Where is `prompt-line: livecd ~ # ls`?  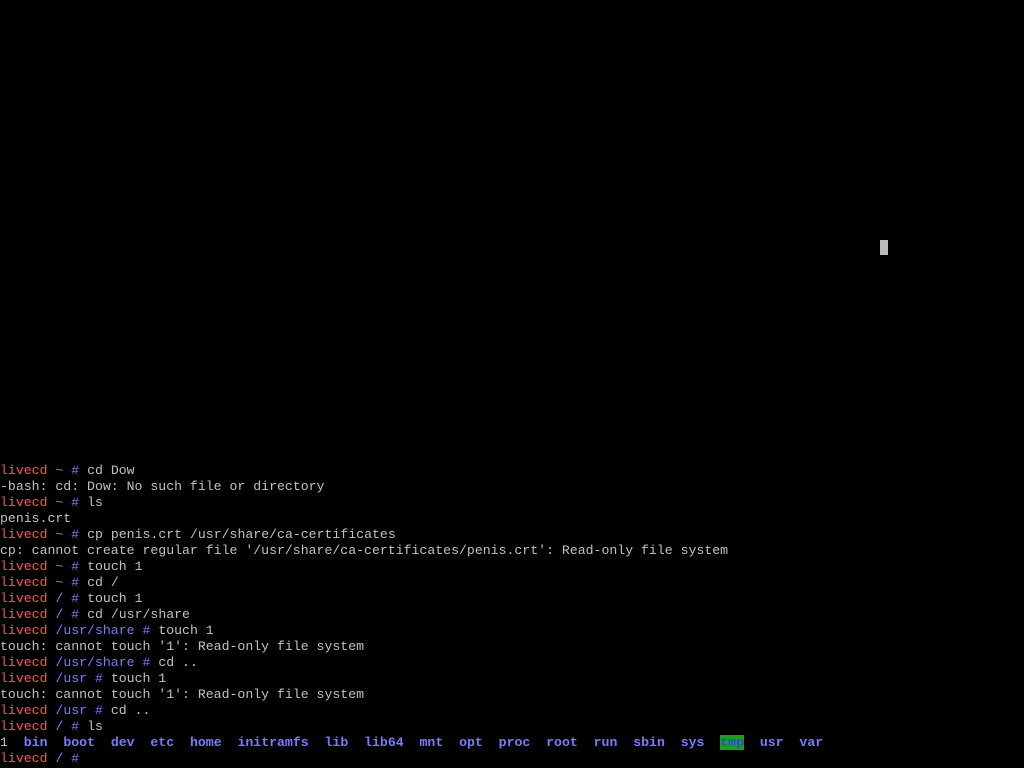 prompt-line: livecd ~ # ls is located at coordinates (512, 503).